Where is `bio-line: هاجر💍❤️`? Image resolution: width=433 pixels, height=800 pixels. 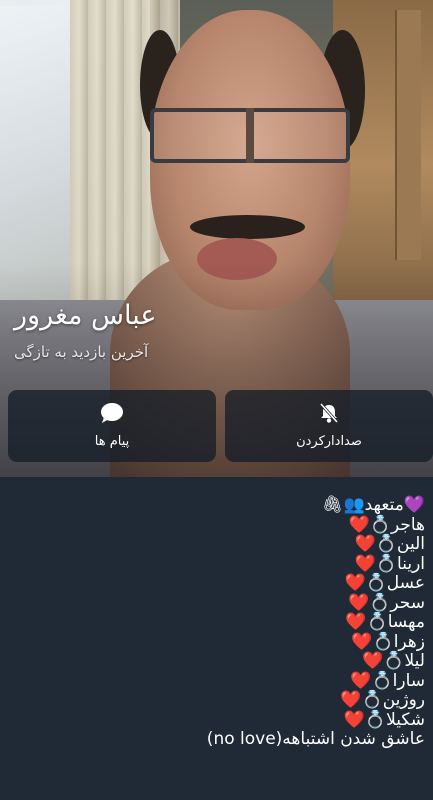 bio-line: هاجر💍❤️ is located at coordinates (386, 524).